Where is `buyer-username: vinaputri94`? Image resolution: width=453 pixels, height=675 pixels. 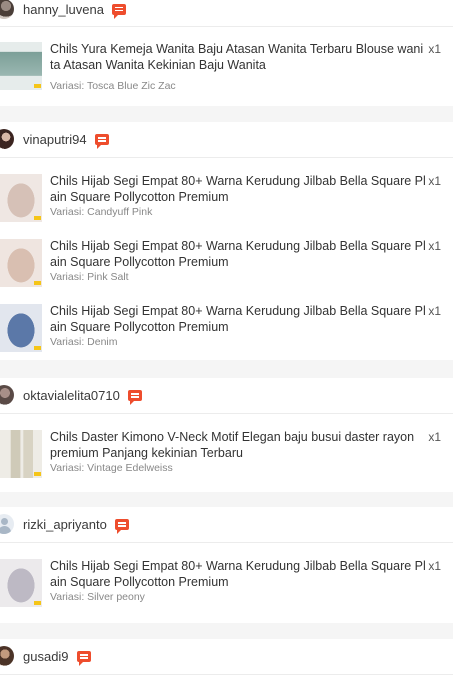
buyer-username: vinaputri94 is located at coordinates (55, 139).